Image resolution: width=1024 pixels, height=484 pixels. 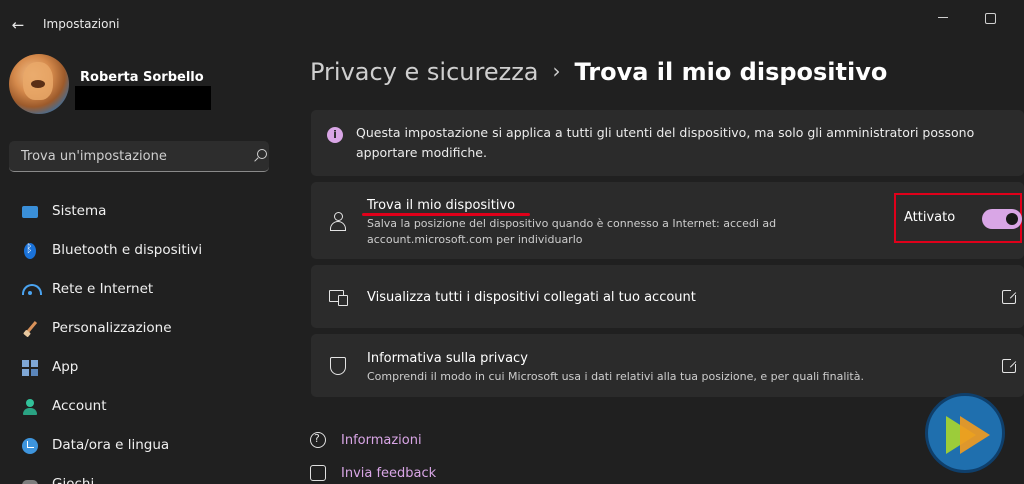 I want to click on privacy-title: Informativa sulla privacy, so click(x=447, y=358).